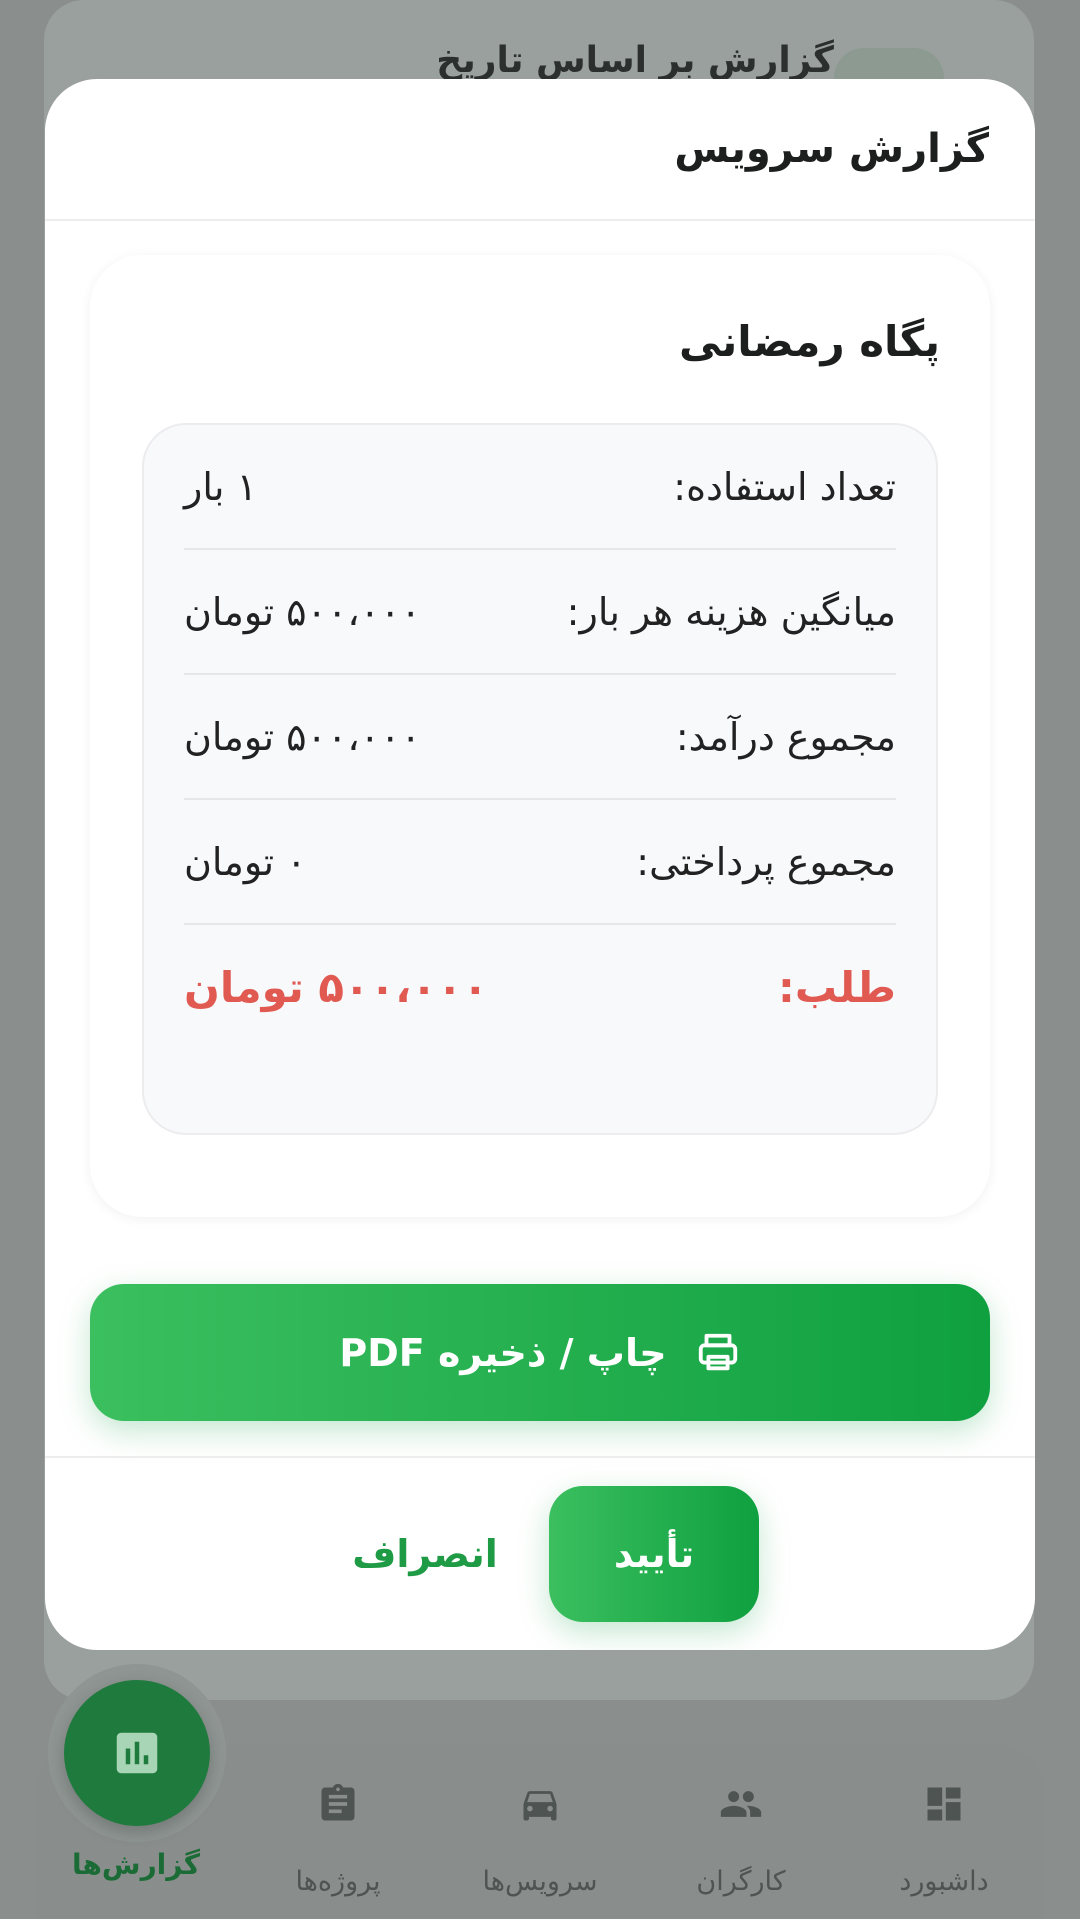 This screenshot has width=1080, height=1919. Describe the element at coordinates (944, 1831) in the screenshot. I see `nav-item-dashboard: داشبورد` at that location.